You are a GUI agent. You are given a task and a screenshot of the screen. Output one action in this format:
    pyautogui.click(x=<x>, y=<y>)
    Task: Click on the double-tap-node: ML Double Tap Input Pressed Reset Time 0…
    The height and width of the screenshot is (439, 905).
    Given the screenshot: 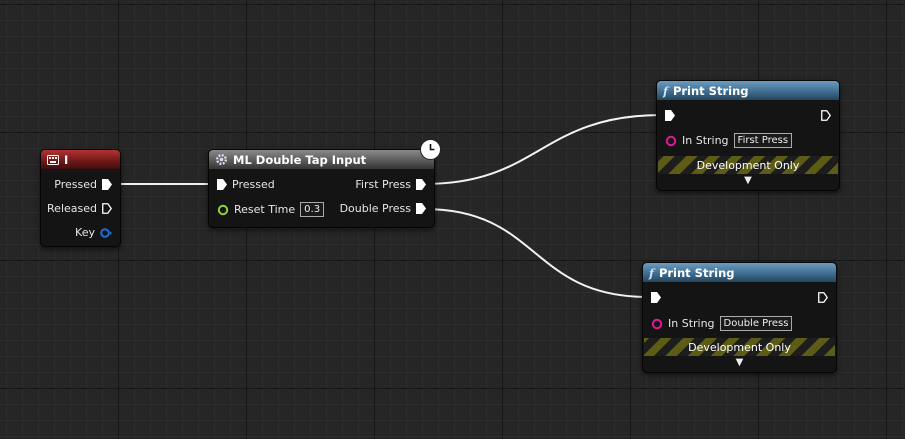 What is the action you would take?
    pyautogui.click(x=321, y=188)
    